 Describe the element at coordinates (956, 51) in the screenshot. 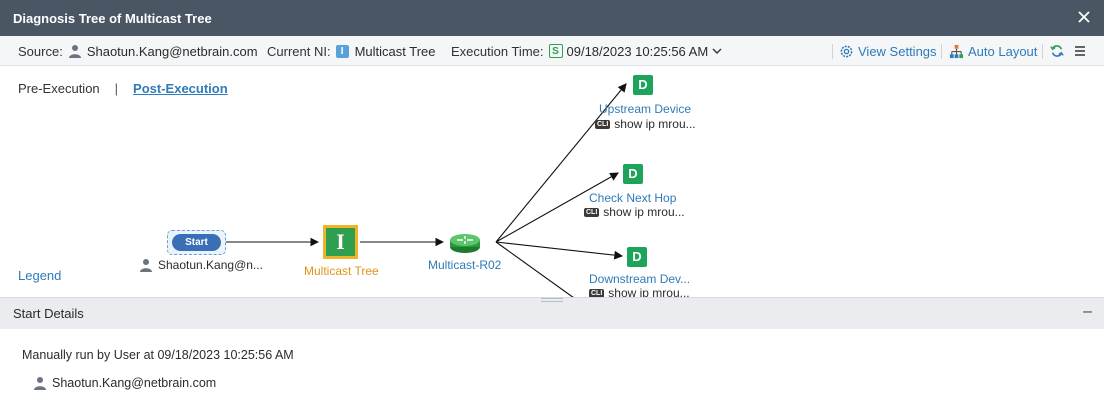

I see `hierarchy-icon` at that location.